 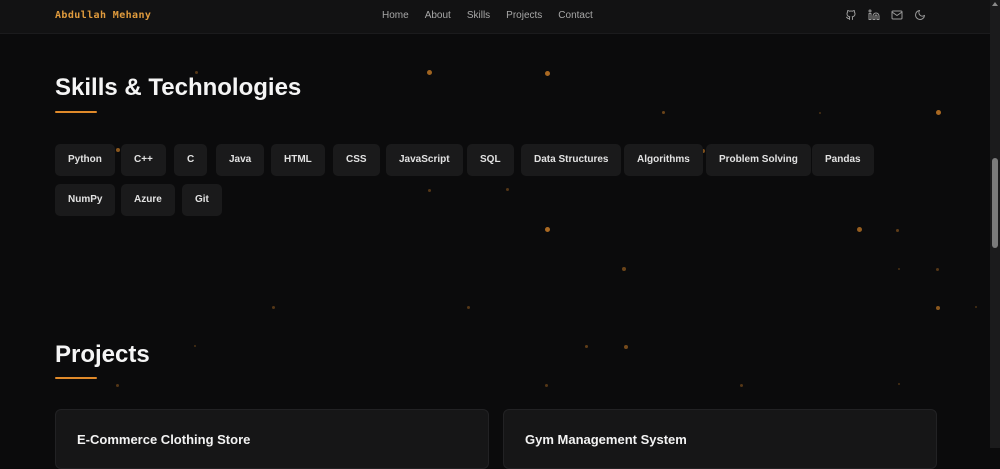 I want to click on mail-icon, so click(x=897, y=15).